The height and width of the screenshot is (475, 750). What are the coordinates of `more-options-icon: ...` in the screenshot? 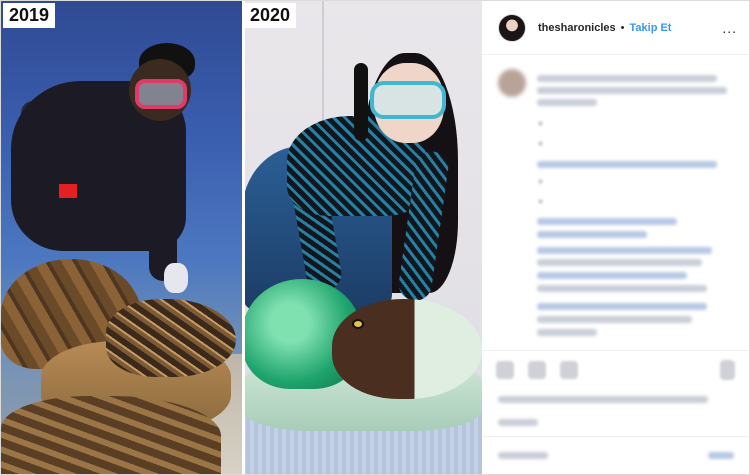 It's located at (729, 28).